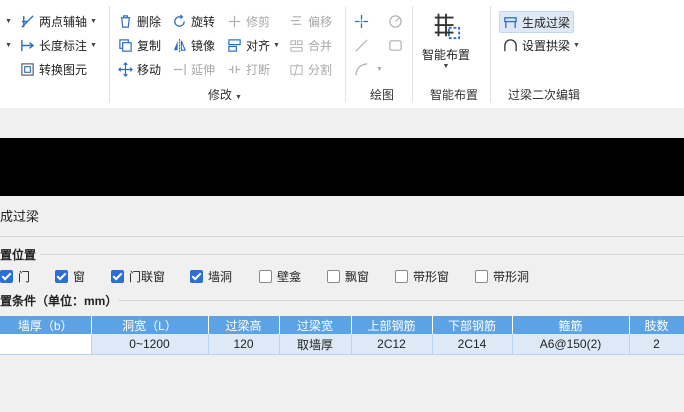  What do you see at coordinates (244, 325) in the screenshot?
I see `header-lintel-height: 过梁高` at bounding box center [244, 325].